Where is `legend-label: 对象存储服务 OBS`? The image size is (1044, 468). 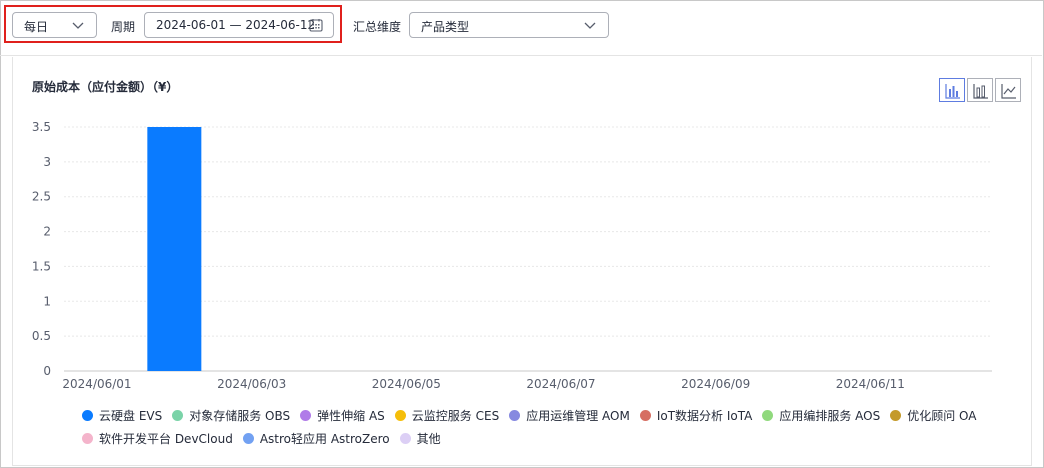 legend-label: 对象存储服务 OBS is located at coordinates (240, 416).